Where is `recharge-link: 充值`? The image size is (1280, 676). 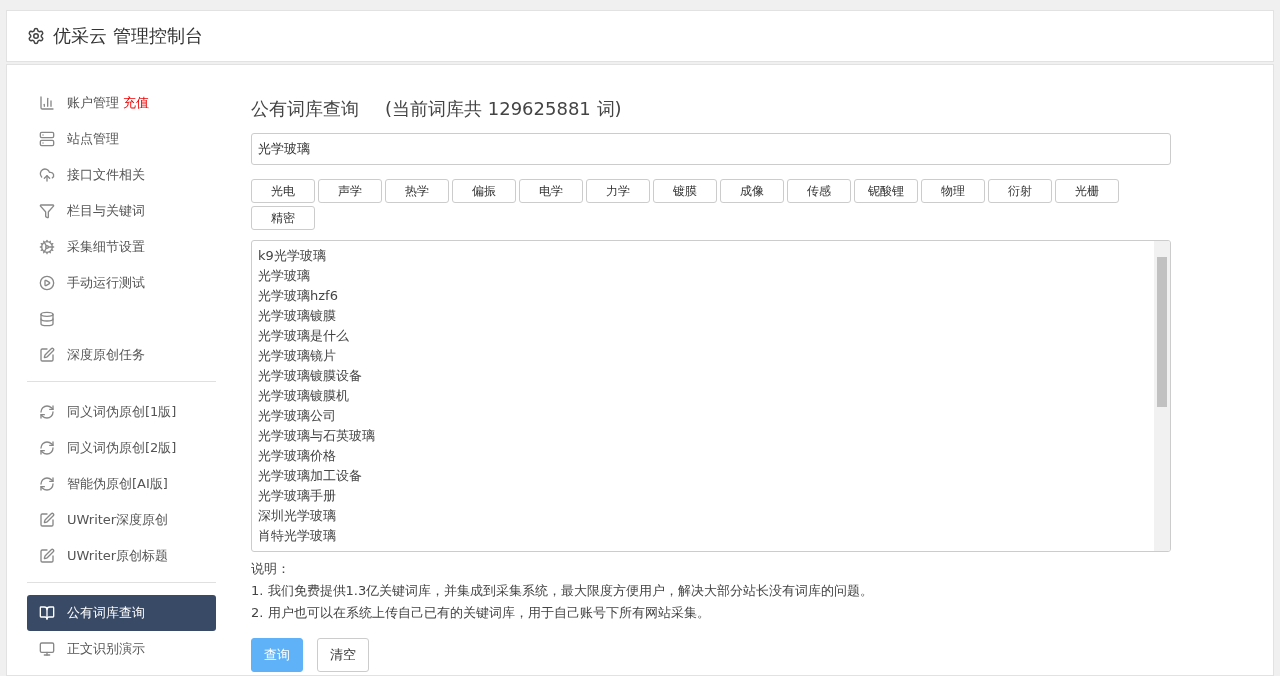
recharge-link: 充值 is located at coordinates (136, 103).